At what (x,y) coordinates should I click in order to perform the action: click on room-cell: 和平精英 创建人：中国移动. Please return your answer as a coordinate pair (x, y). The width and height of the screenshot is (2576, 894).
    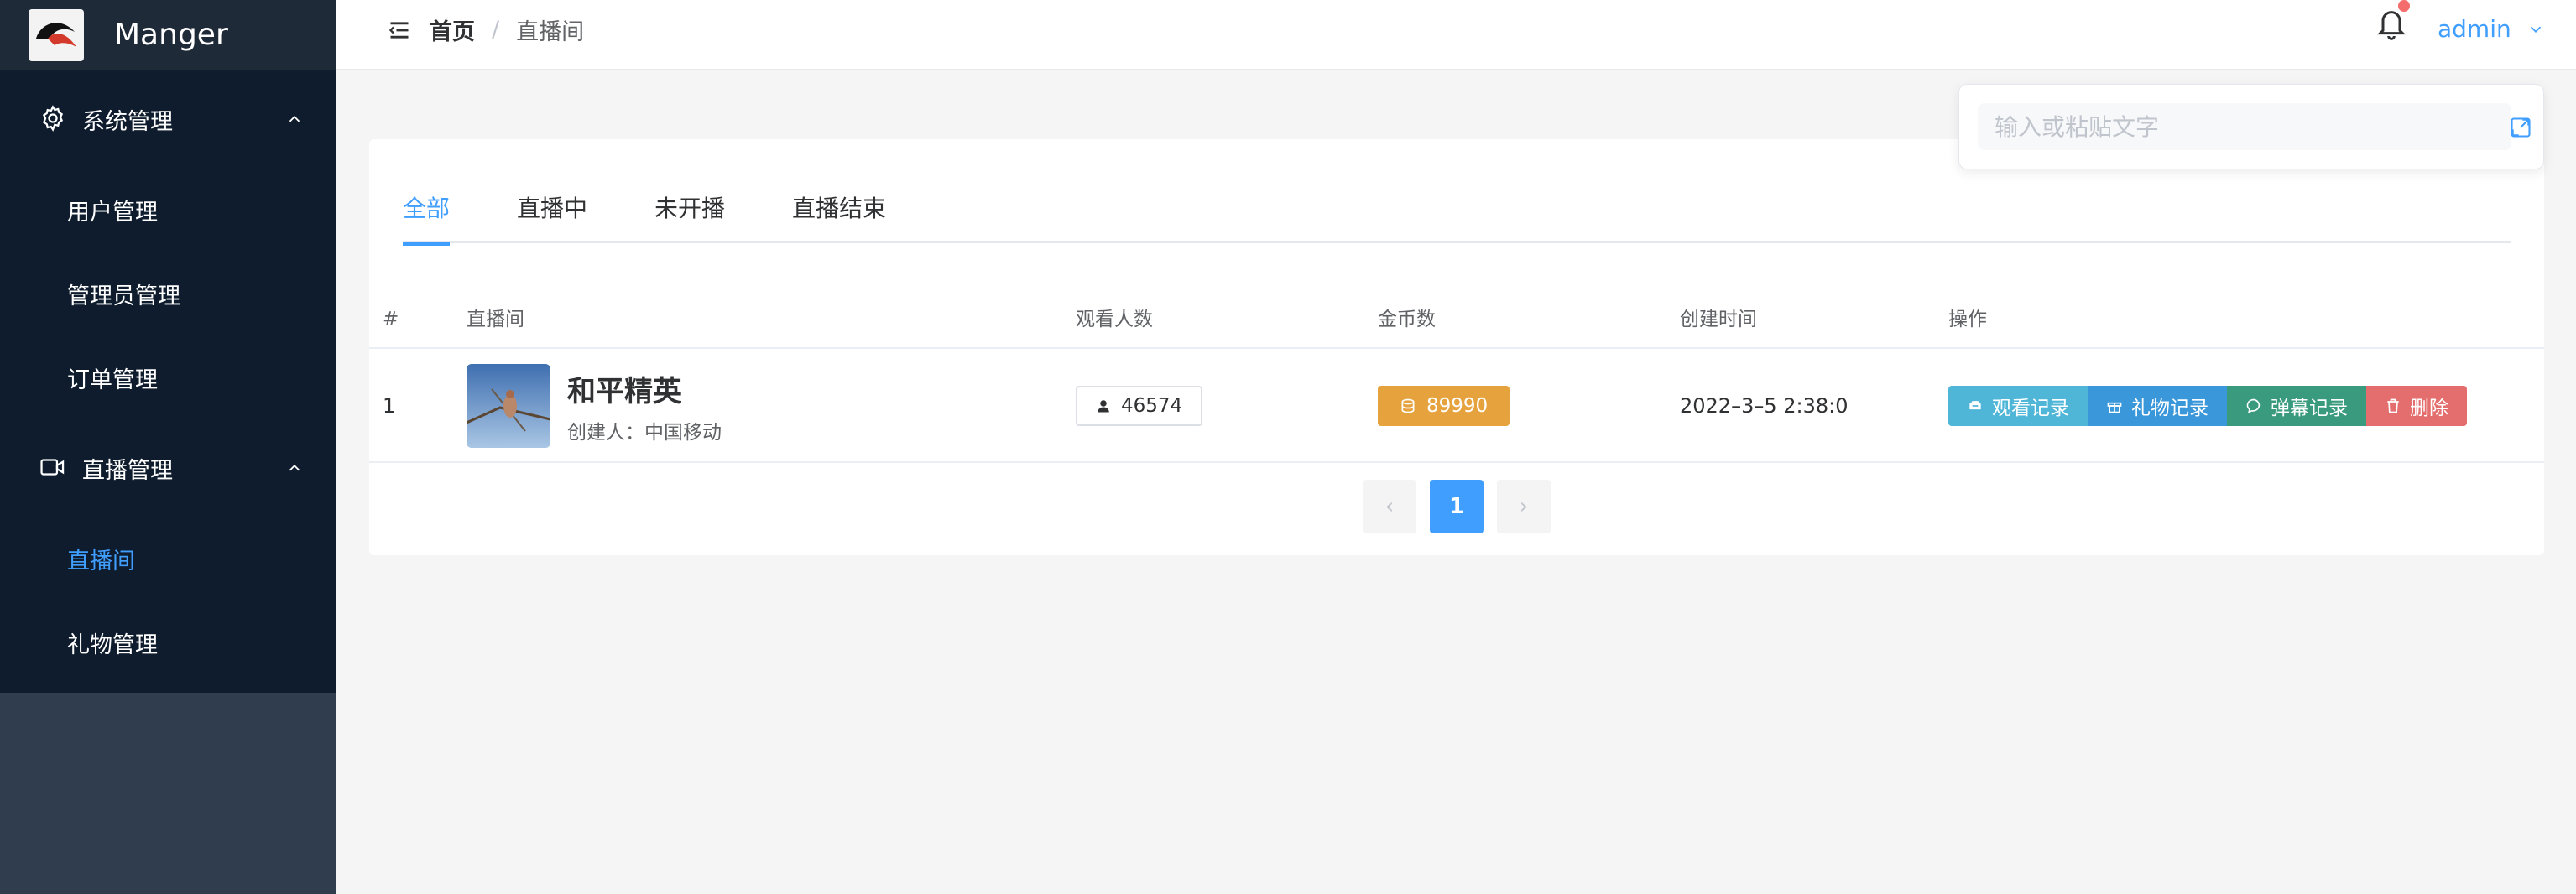
    Looking at the image, I should click on (594, 406).